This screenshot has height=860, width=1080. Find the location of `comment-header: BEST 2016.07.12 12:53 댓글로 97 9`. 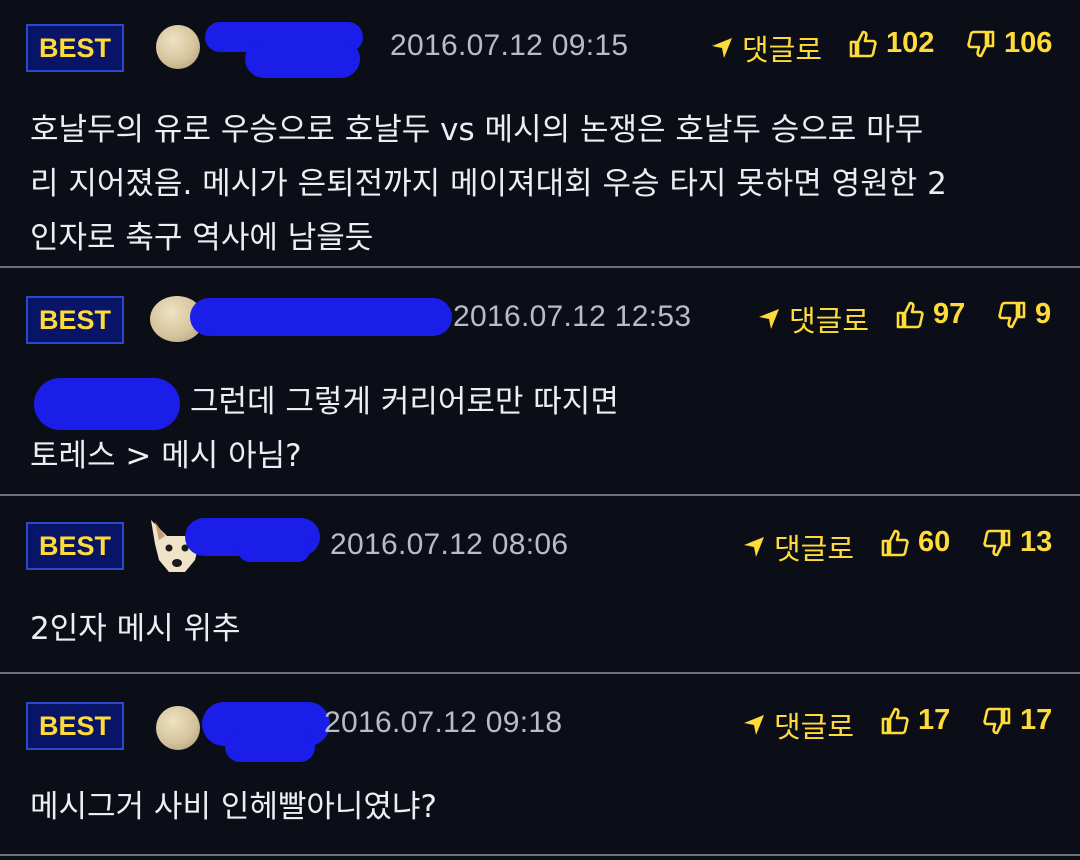

comment-header: BEST 2016.07.12 12:53 댓글로 97 9 is located at coordinates (540, 306).